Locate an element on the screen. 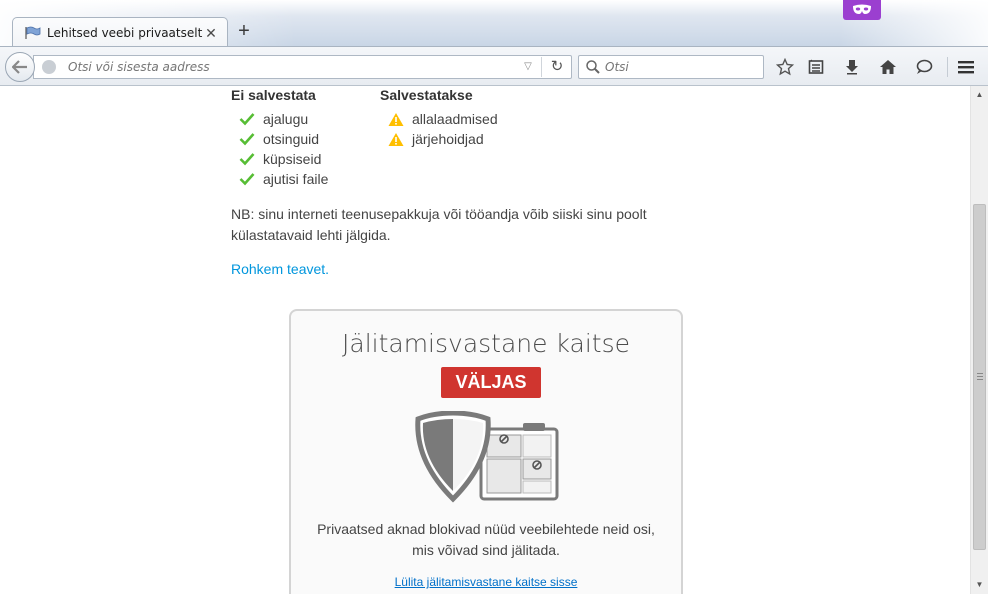 This screenshot has width=988, height=594. tab-private-browsing: Lehitsed veebi privaatselt ✕ is located at coordinates (120, 32).